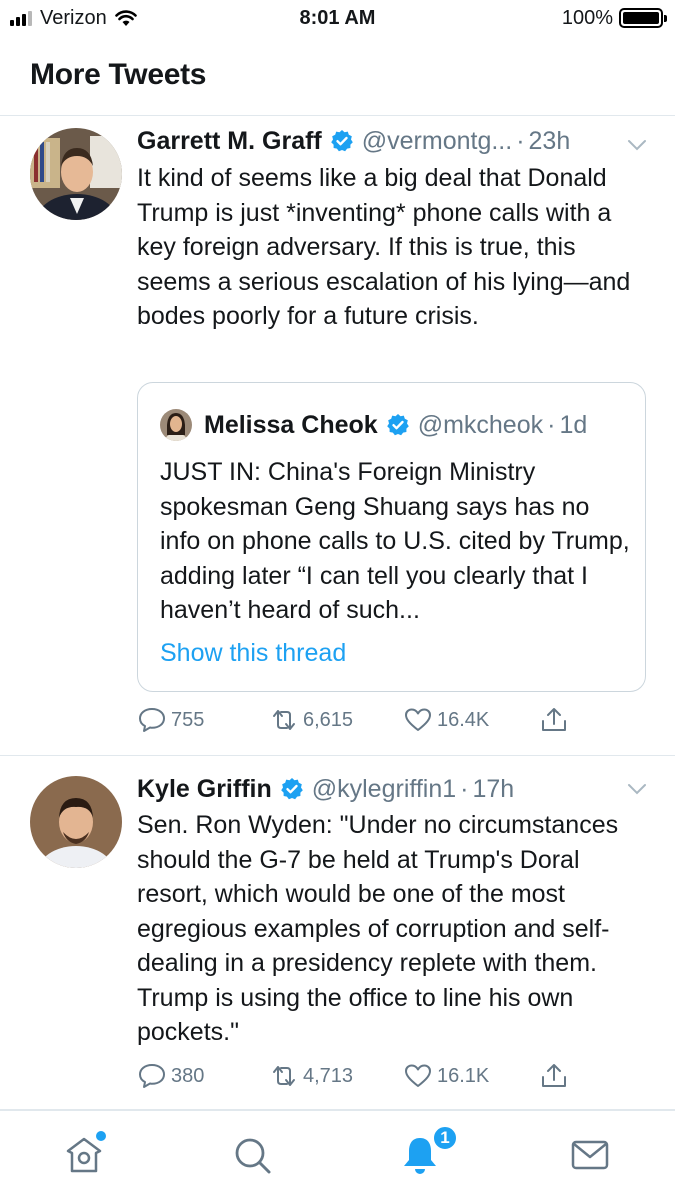 The height and width of the screenshot is (1200, 675). What do you see at coordinates (445, 1138) in the screenshot?
I see `notifications-badge: 1` at bounding box center [445, 1138].